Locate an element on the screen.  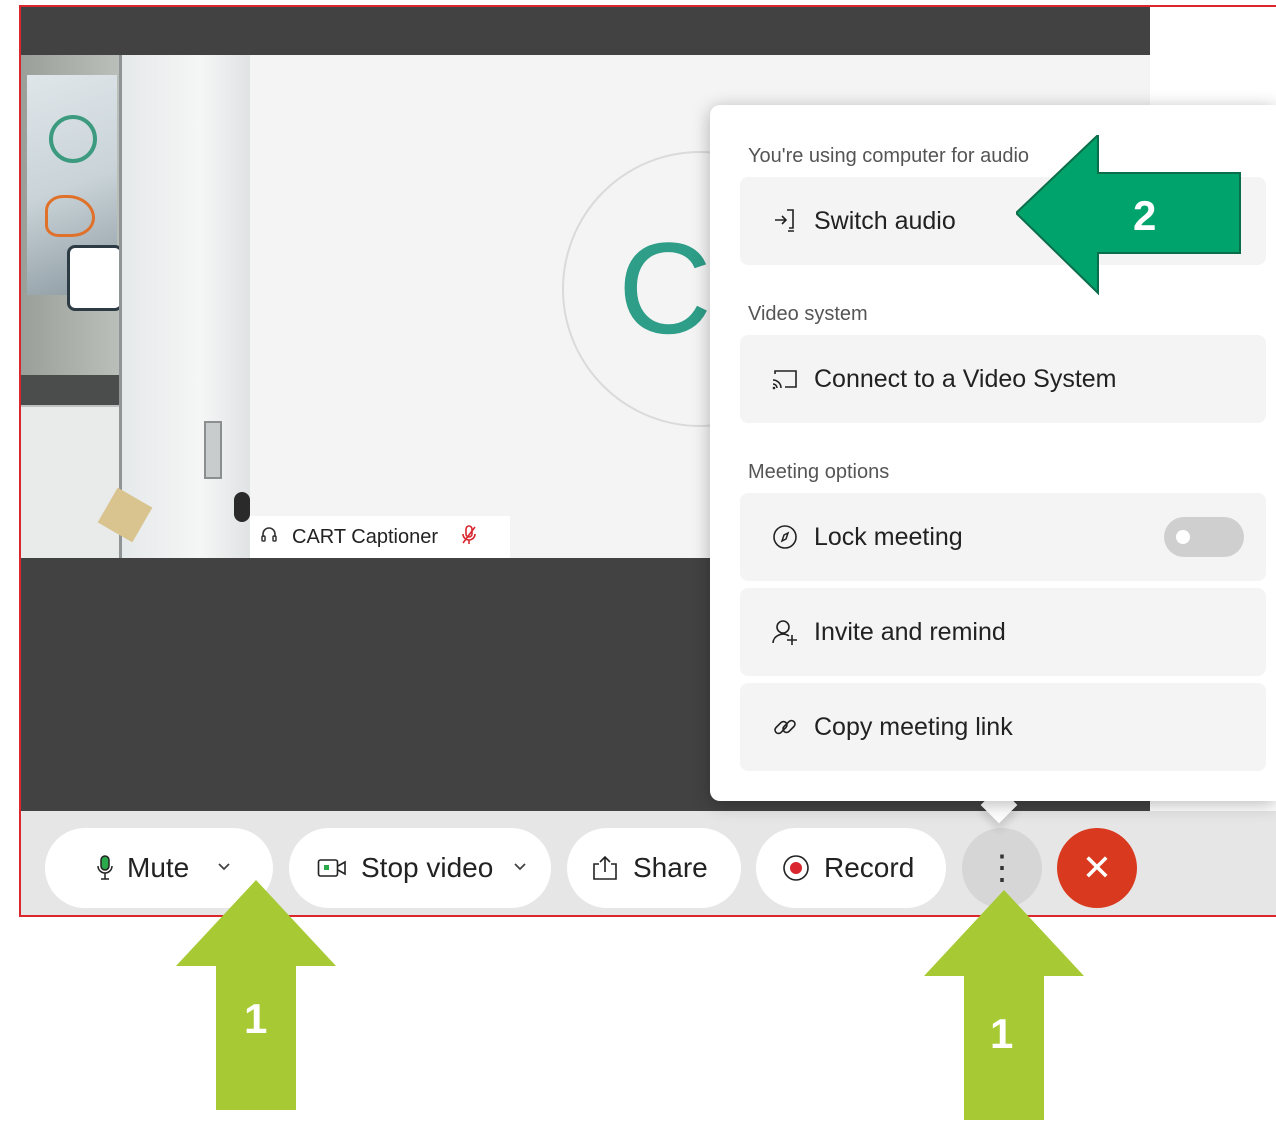
microphone-icon is located at coordinates (105, 868).